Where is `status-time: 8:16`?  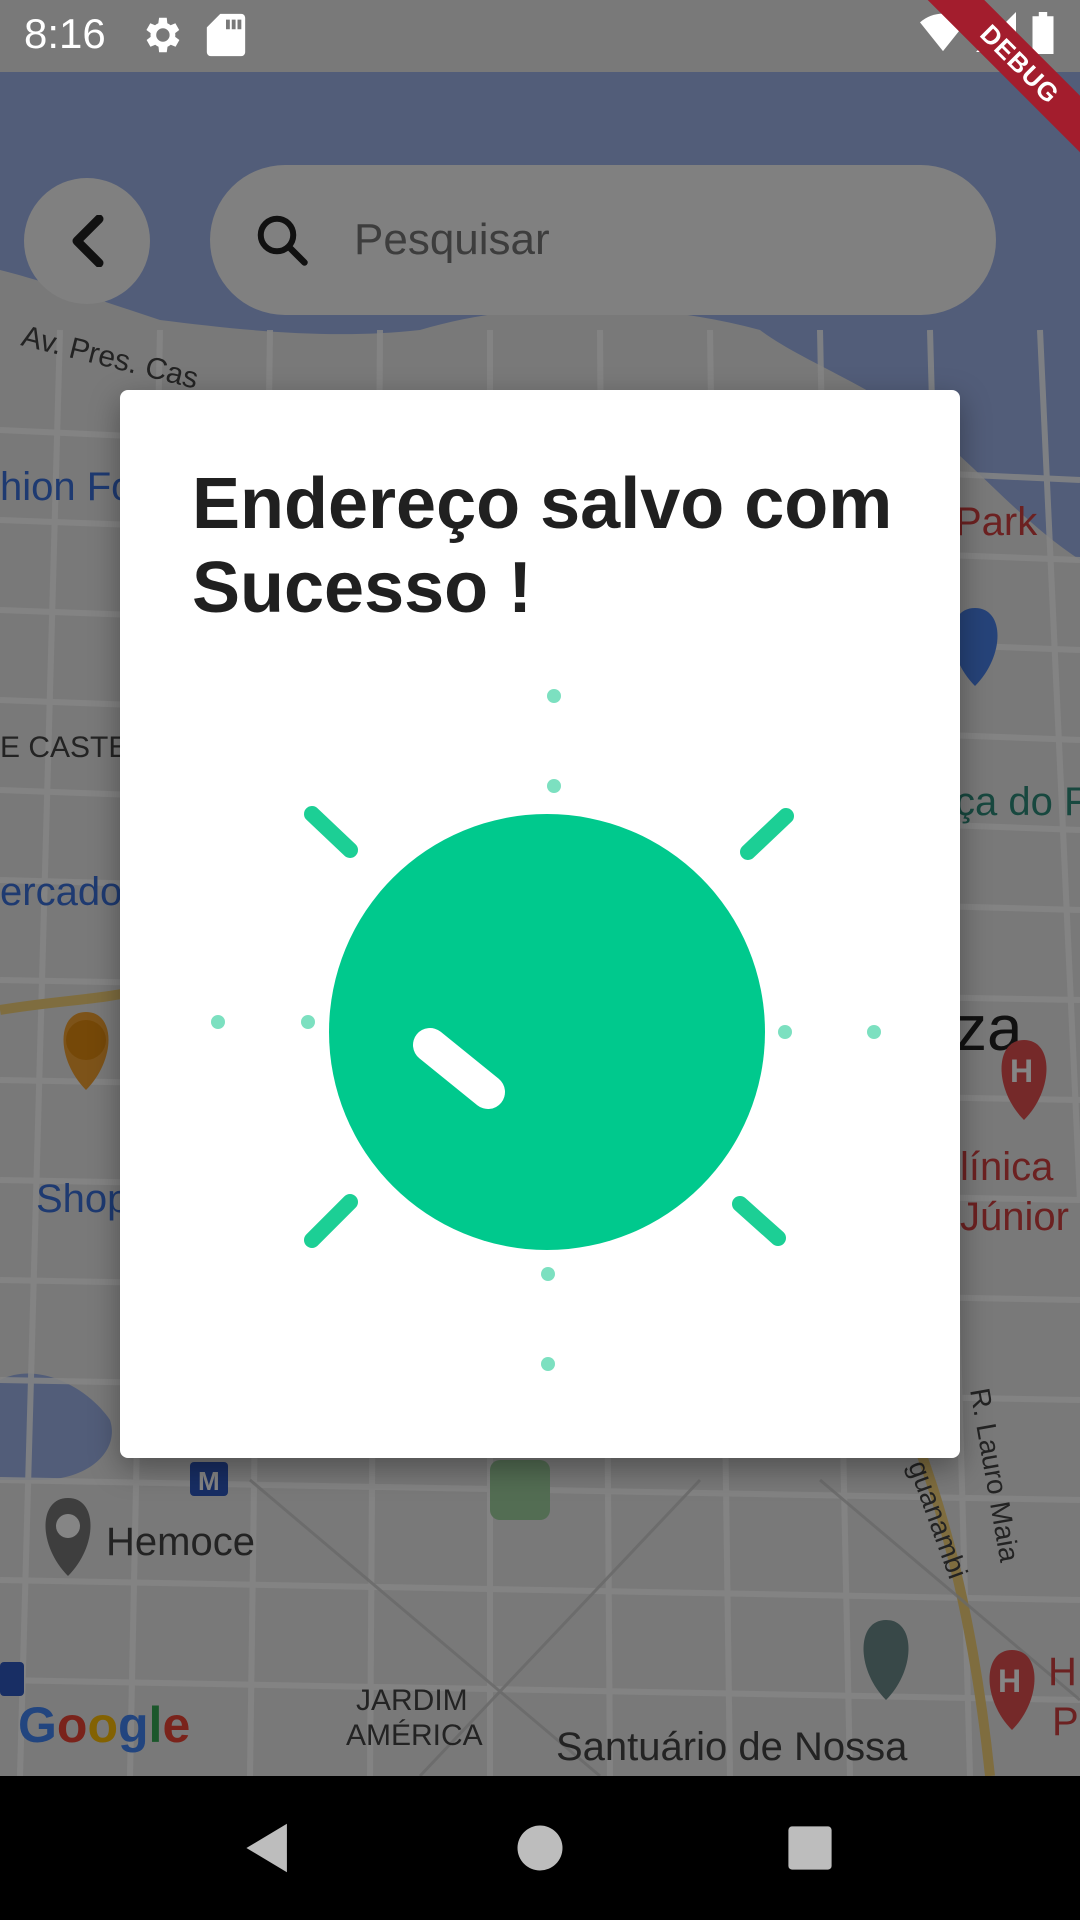
status-time: 8:16 is located at coordinates (65, 33).